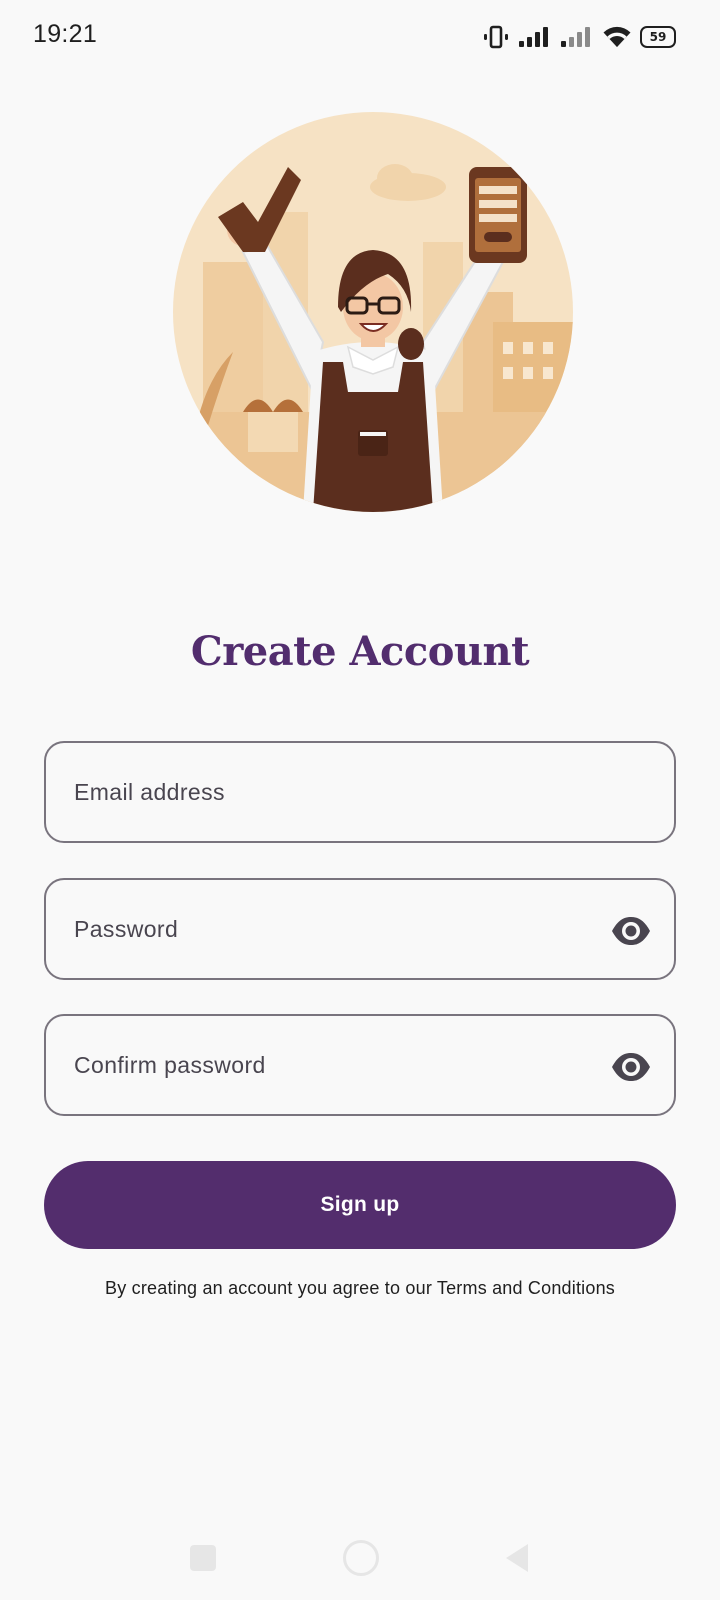 This screenshot has height=1600, width=720. Describe the element at coordinates (496, 37) in the screenshot. I see `vibrate-icon` at that location.